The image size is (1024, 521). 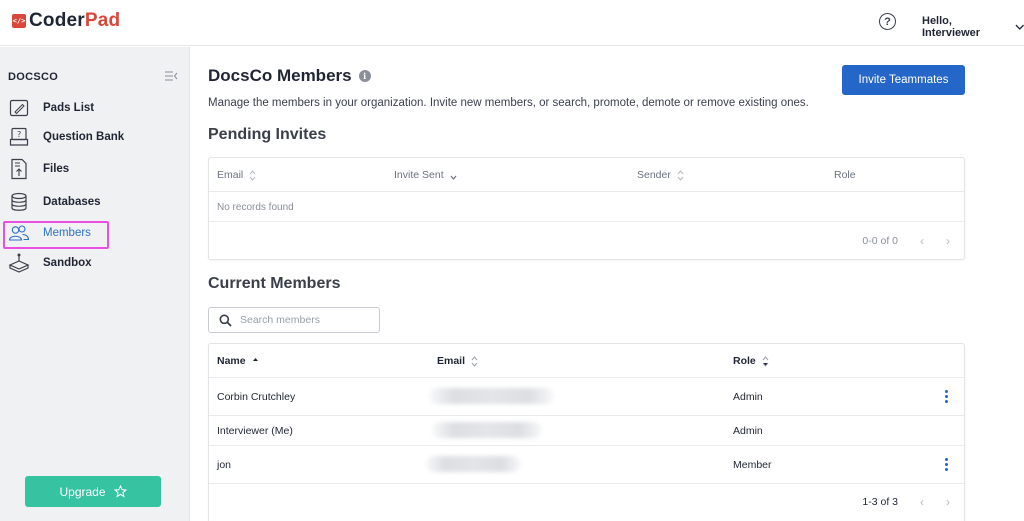 I want to click on database-icon, so click(x=19, y=202).